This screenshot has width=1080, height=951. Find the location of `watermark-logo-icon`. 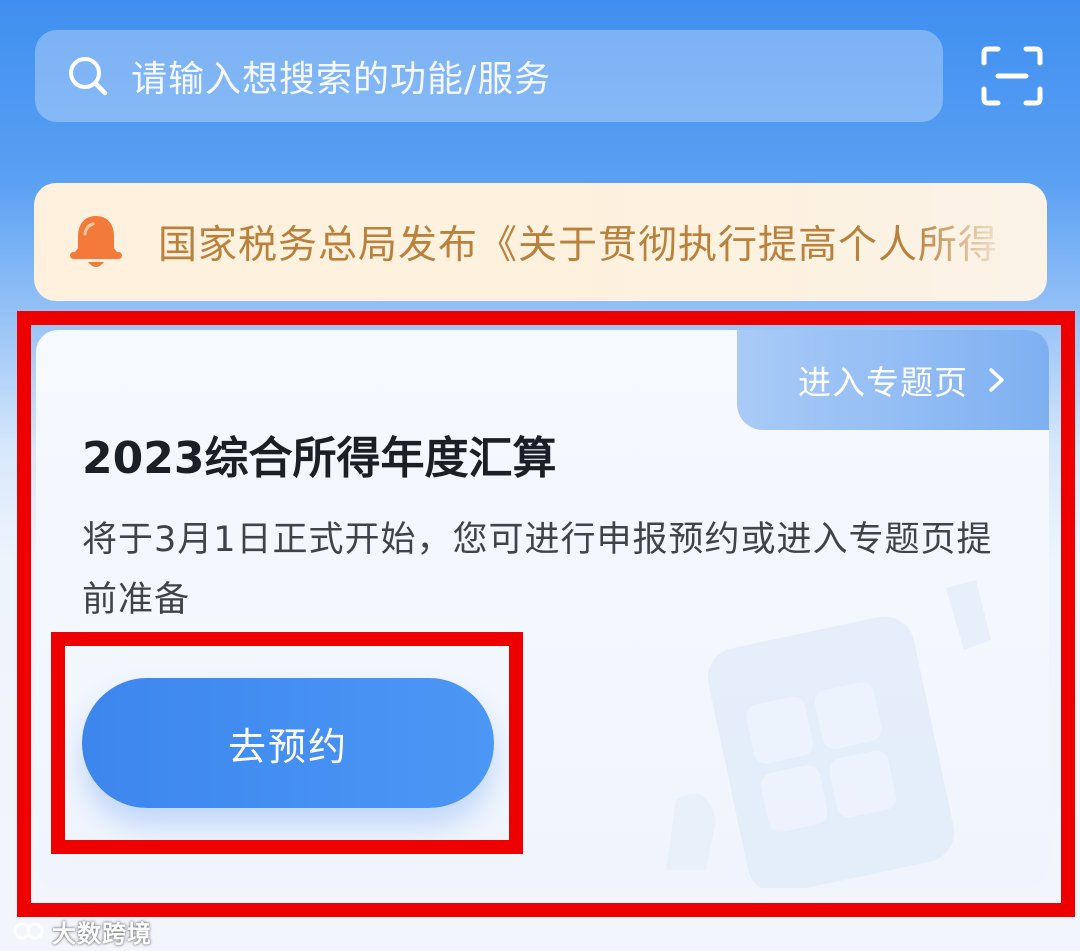

watermark-logo-icon is located at coordinates (28, 931).